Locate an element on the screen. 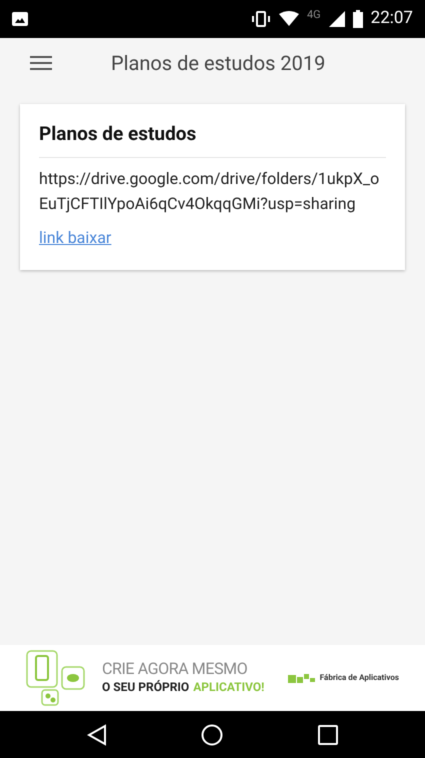  back-button is located at coordinates (97, 735).